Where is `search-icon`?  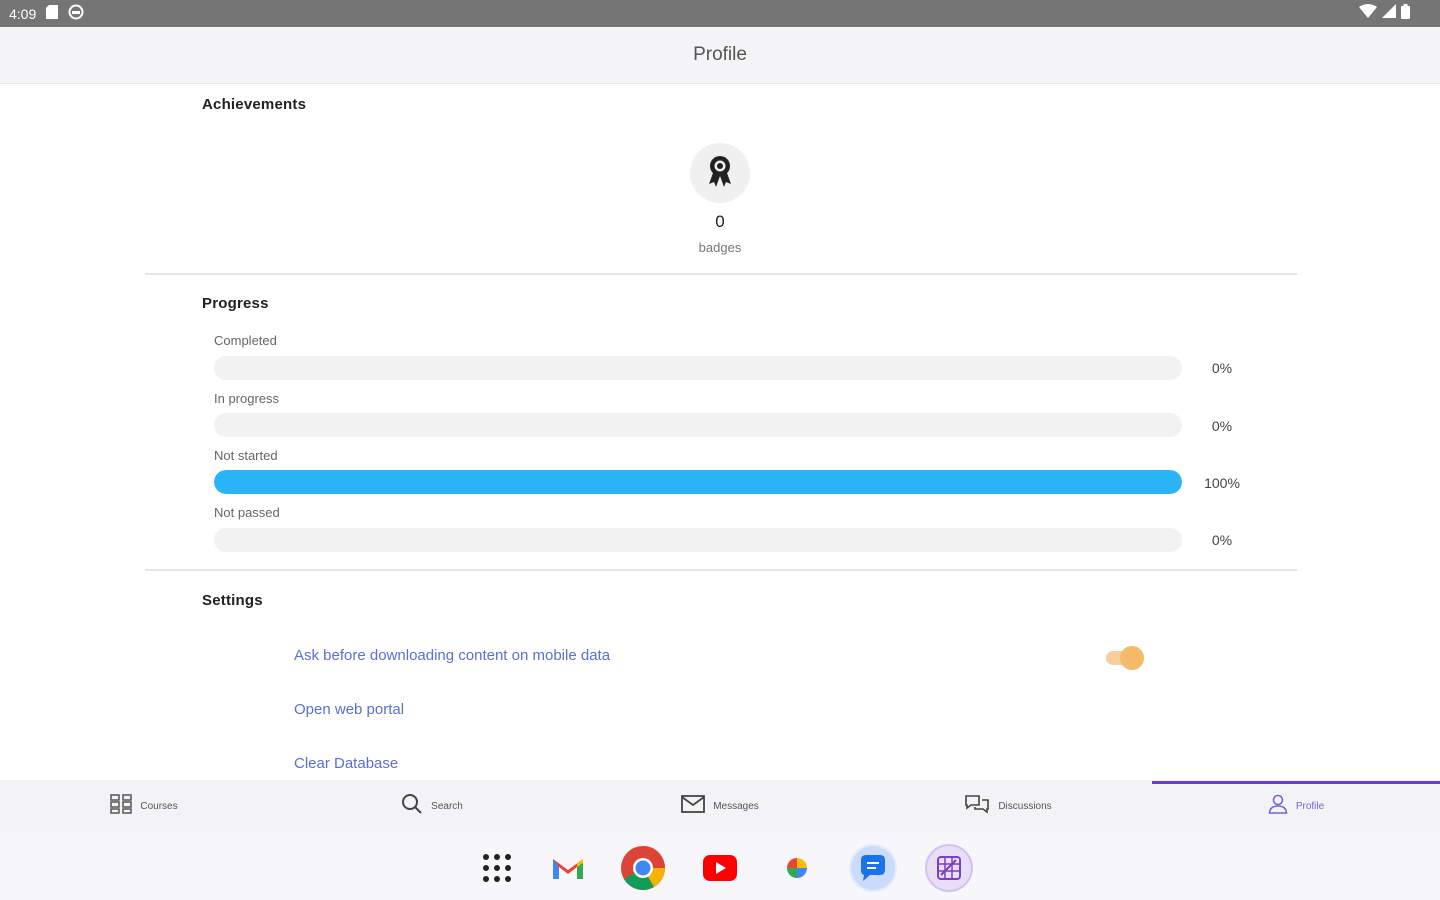
search-icon is located at coordinates (412, 806).